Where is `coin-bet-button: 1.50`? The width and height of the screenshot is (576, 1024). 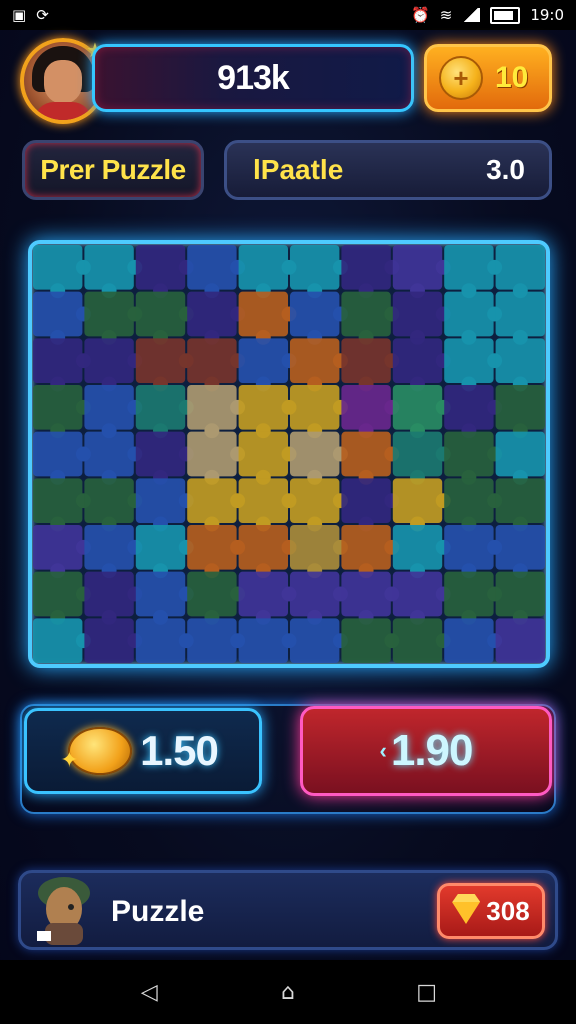
coin-bet-button: 1.50 is located at coordinates (143, 751).